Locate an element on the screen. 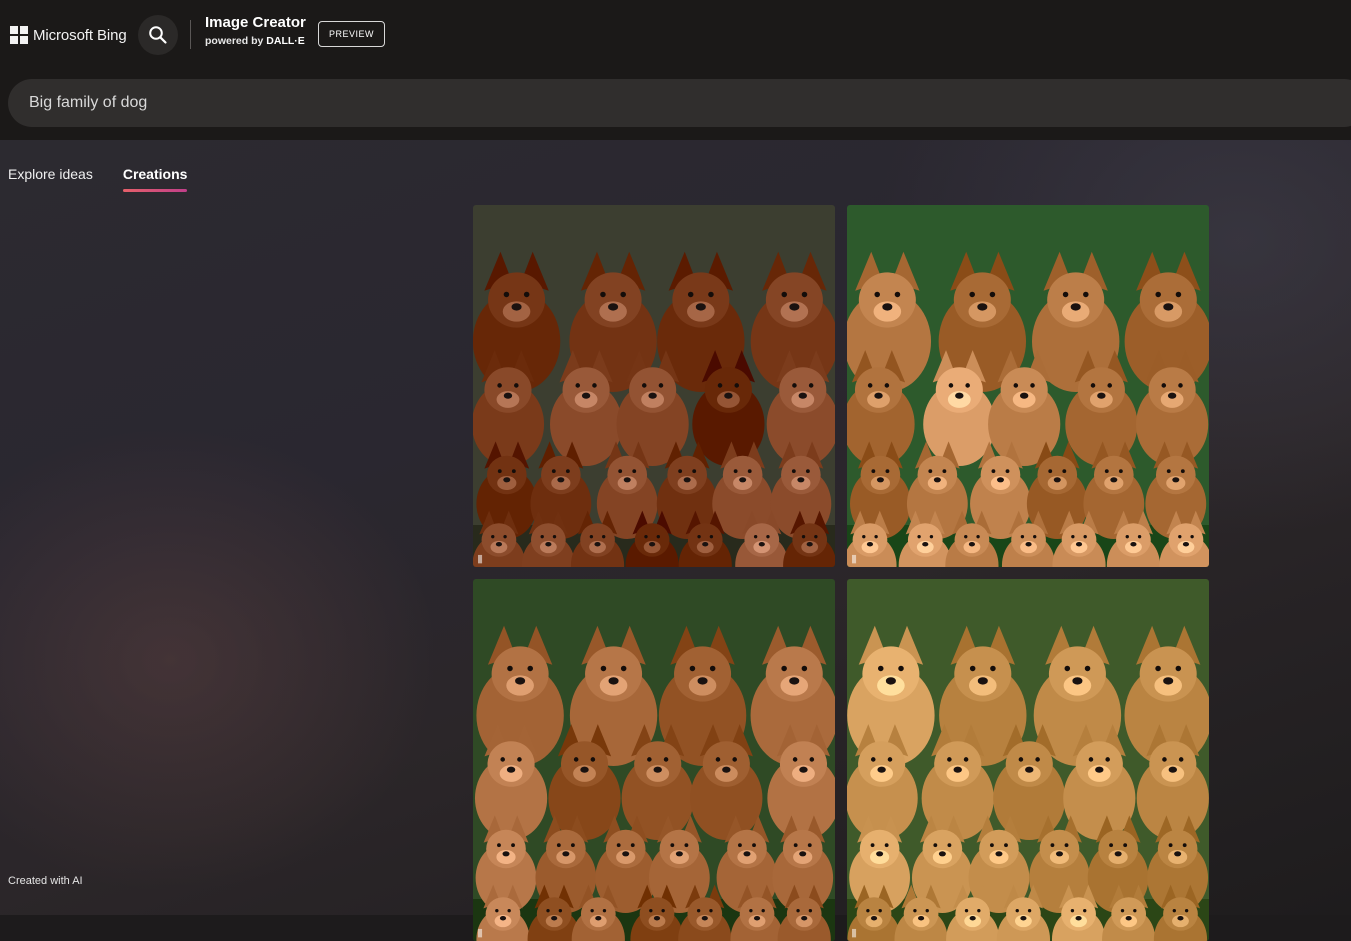 The image size is (1351, 941). preview-badge: PREVIEW is located at coordinates (351, 34).